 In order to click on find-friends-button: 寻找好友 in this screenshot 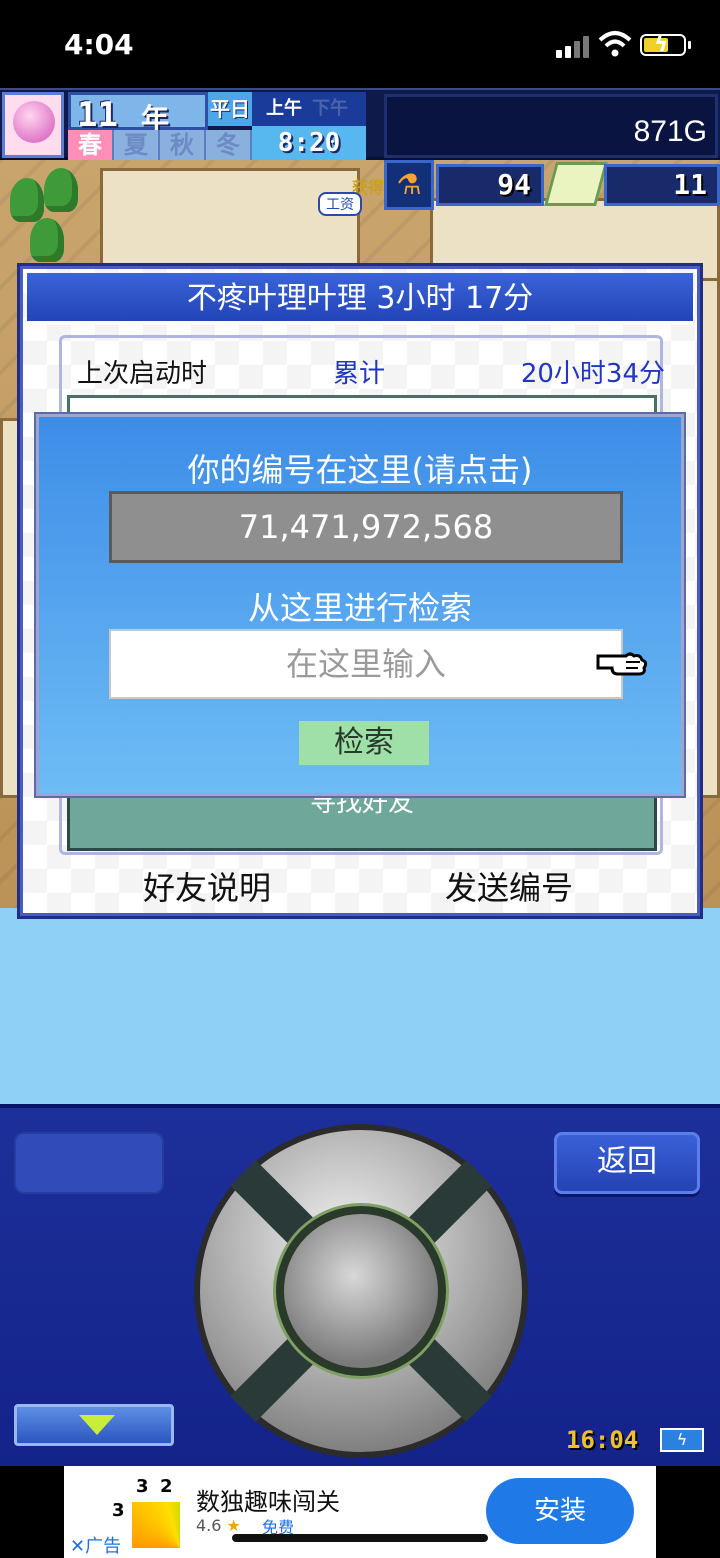, I will do `click(362, 820)`.